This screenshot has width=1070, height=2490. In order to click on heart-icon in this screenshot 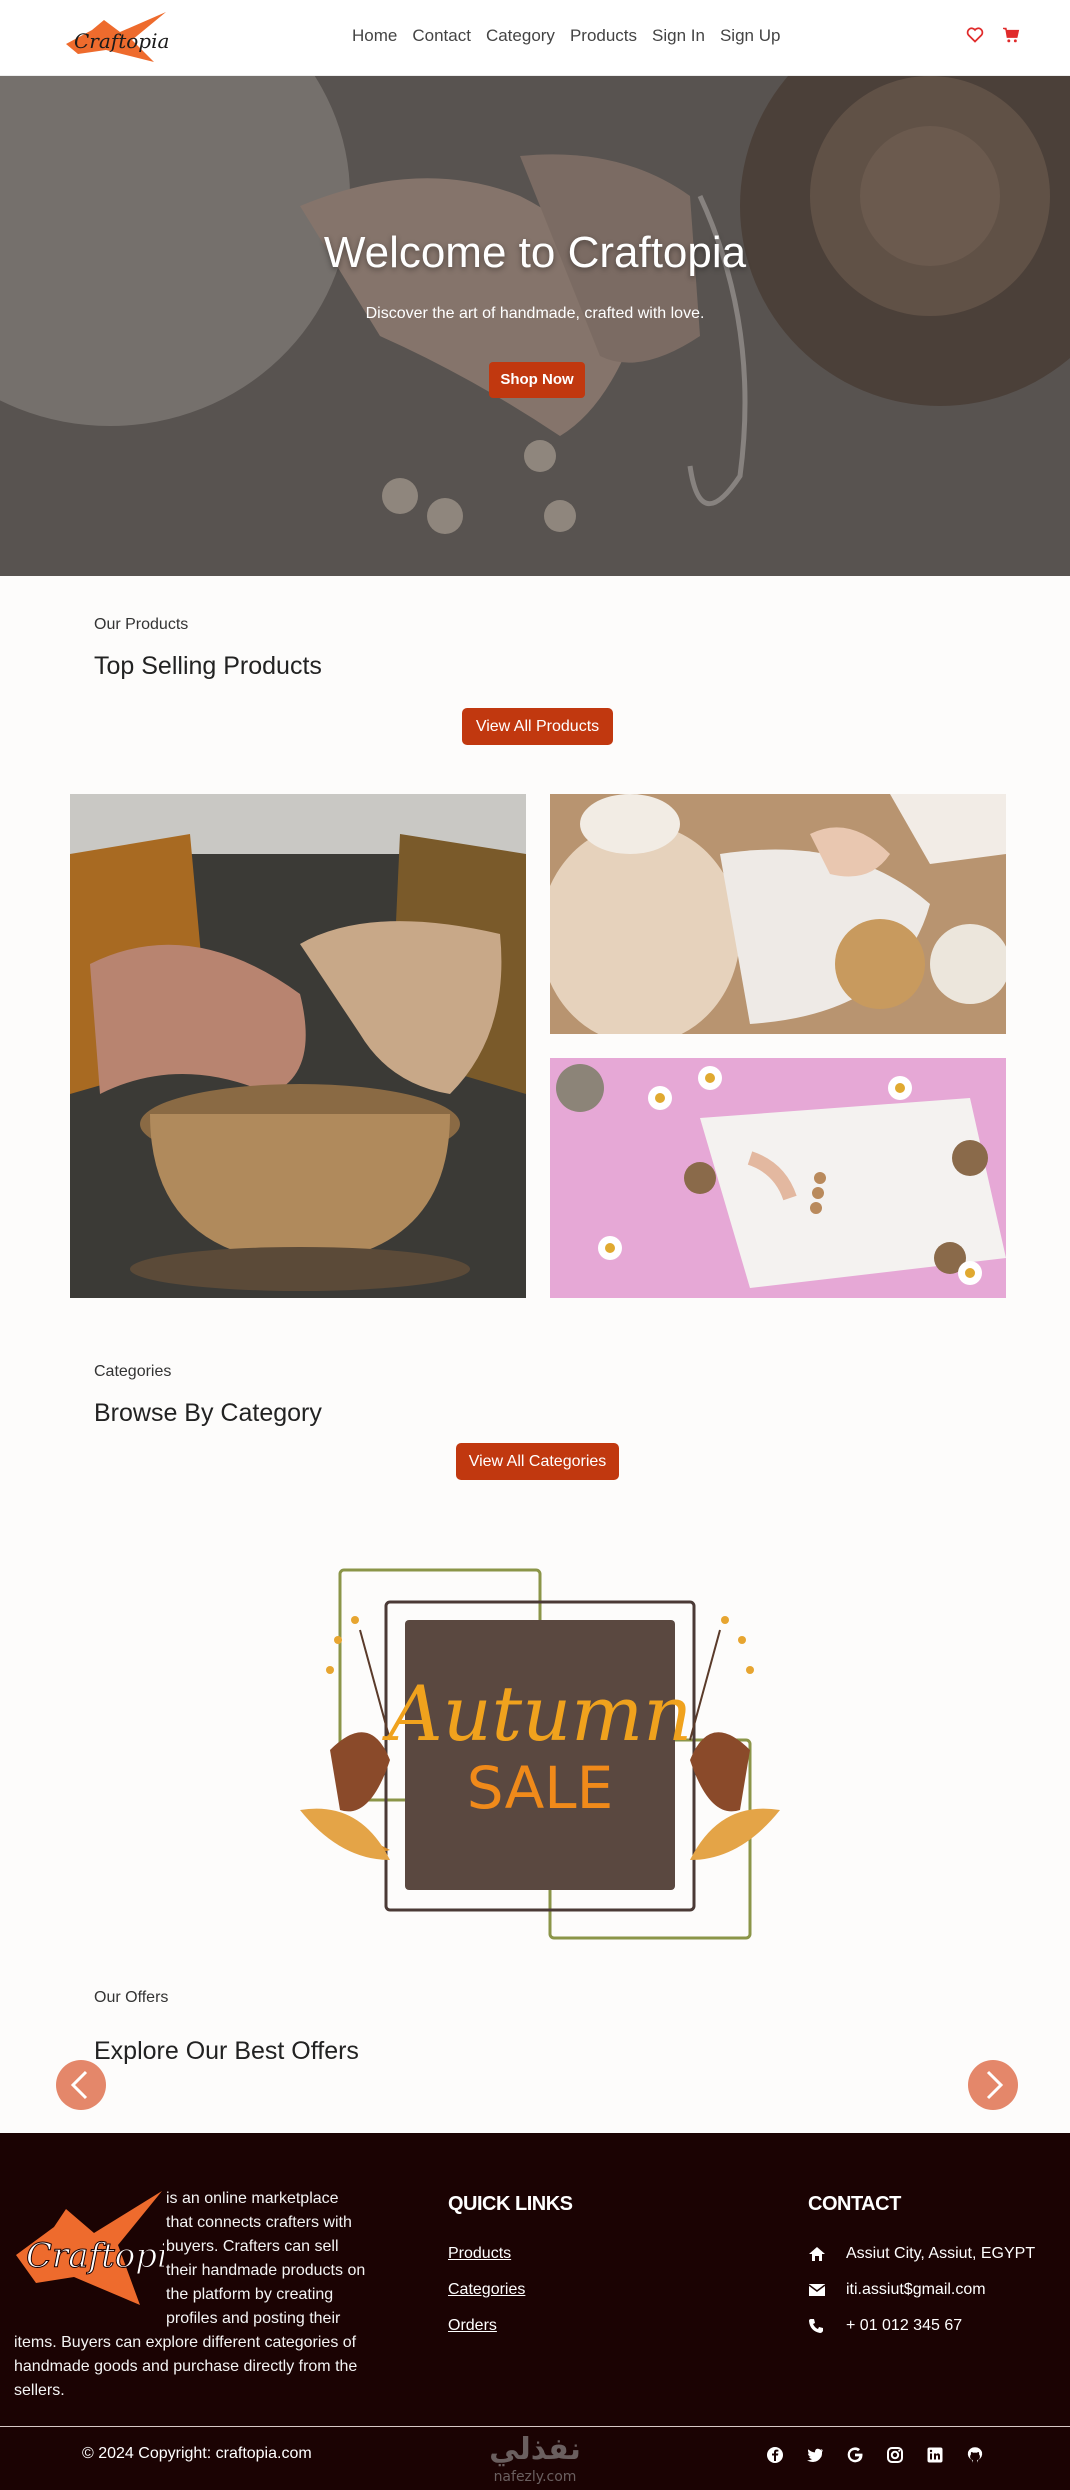, I will do `click(975, 35)`.